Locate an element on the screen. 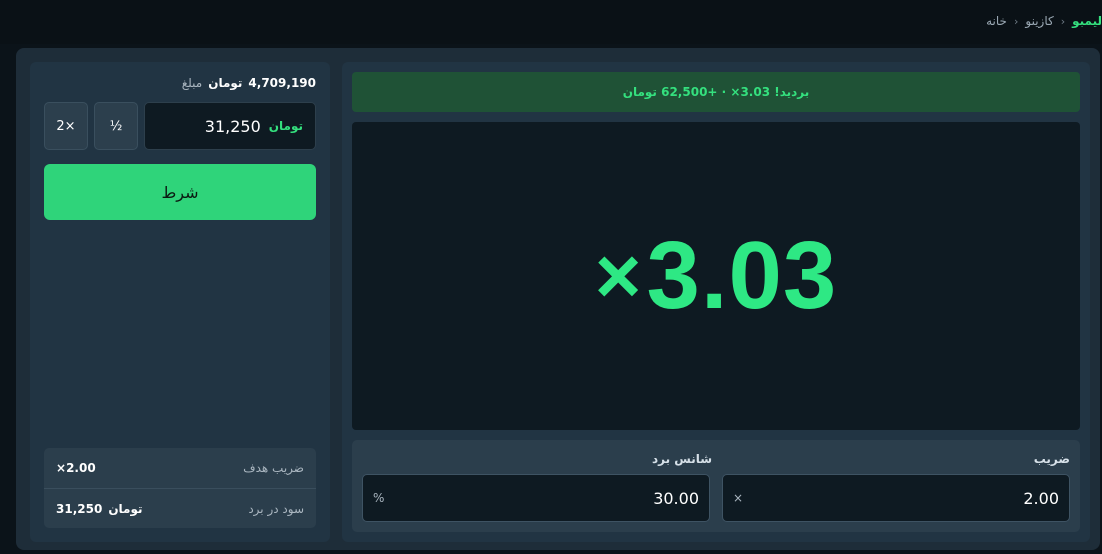 This screenshot has width=1102, height=554. breadcrumb: خانه ‹ کازینو ‹ لیمبو is located at coordinates (1044, 21).